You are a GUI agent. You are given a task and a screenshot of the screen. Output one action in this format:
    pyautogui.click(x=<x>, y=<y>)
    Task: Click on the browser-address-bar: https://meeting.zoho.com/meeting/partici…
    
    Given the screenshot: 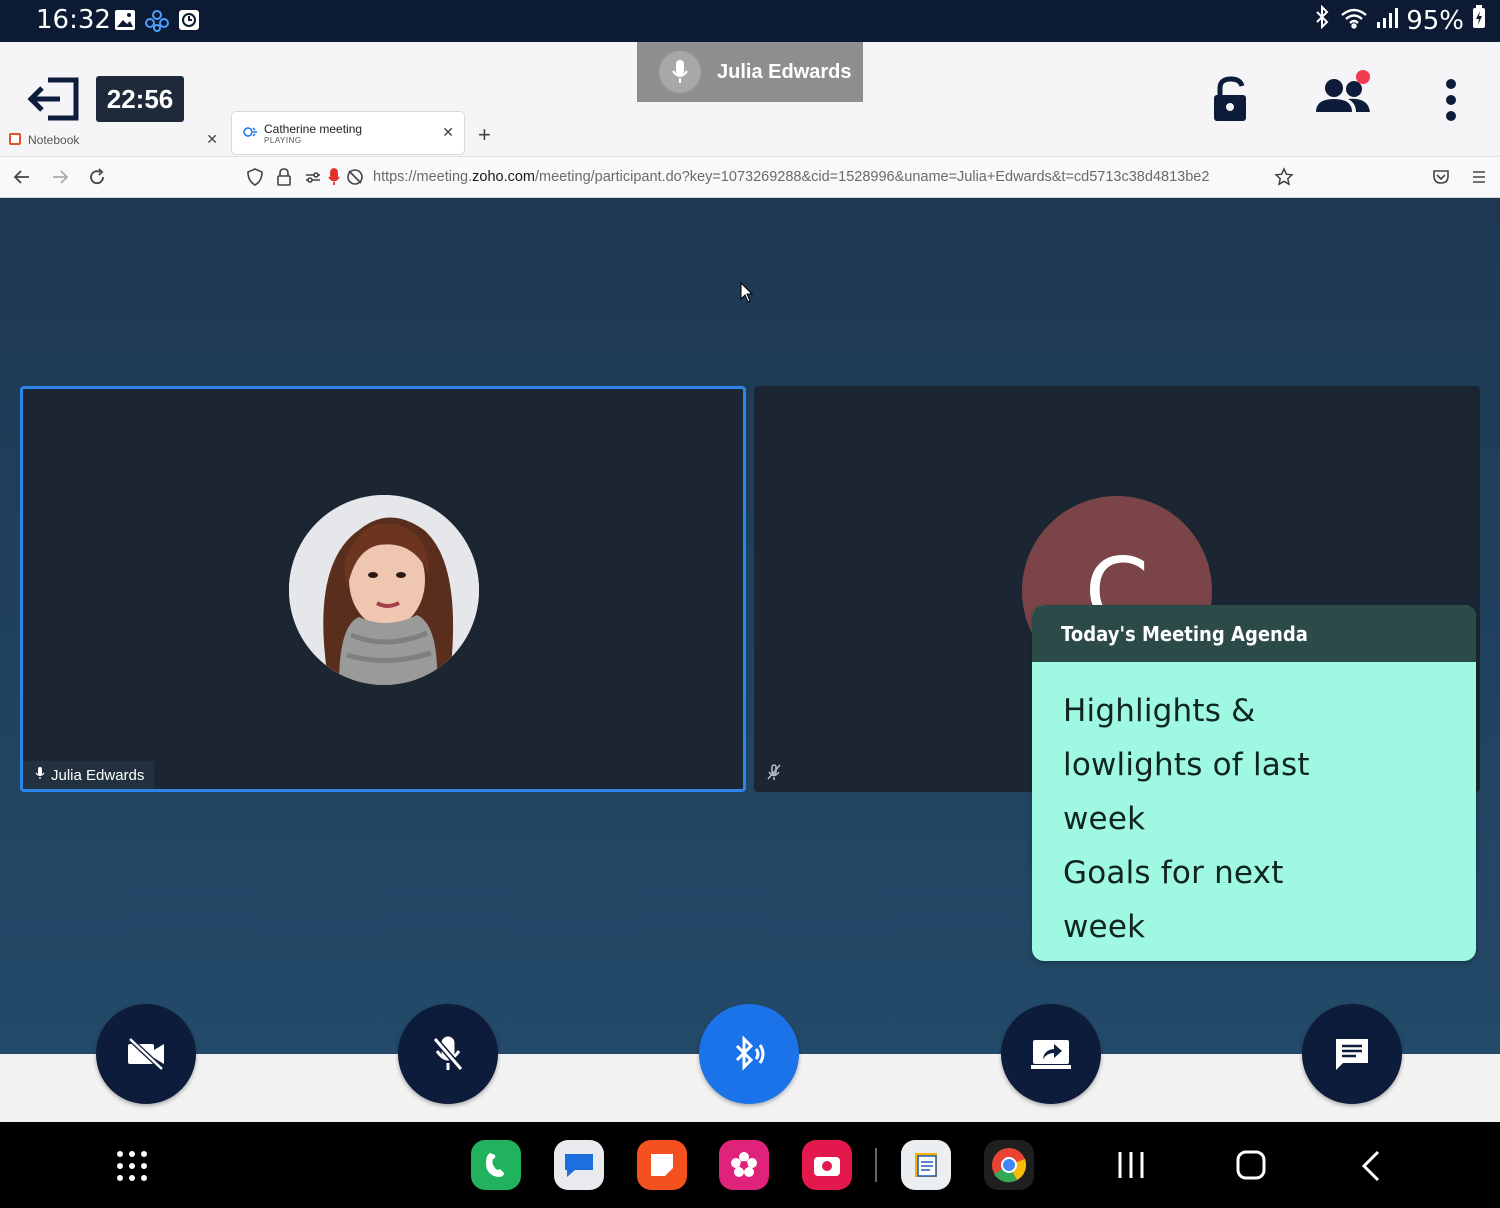 What is the action you would take?
    pyautogui.click(x=750, y=177)
    